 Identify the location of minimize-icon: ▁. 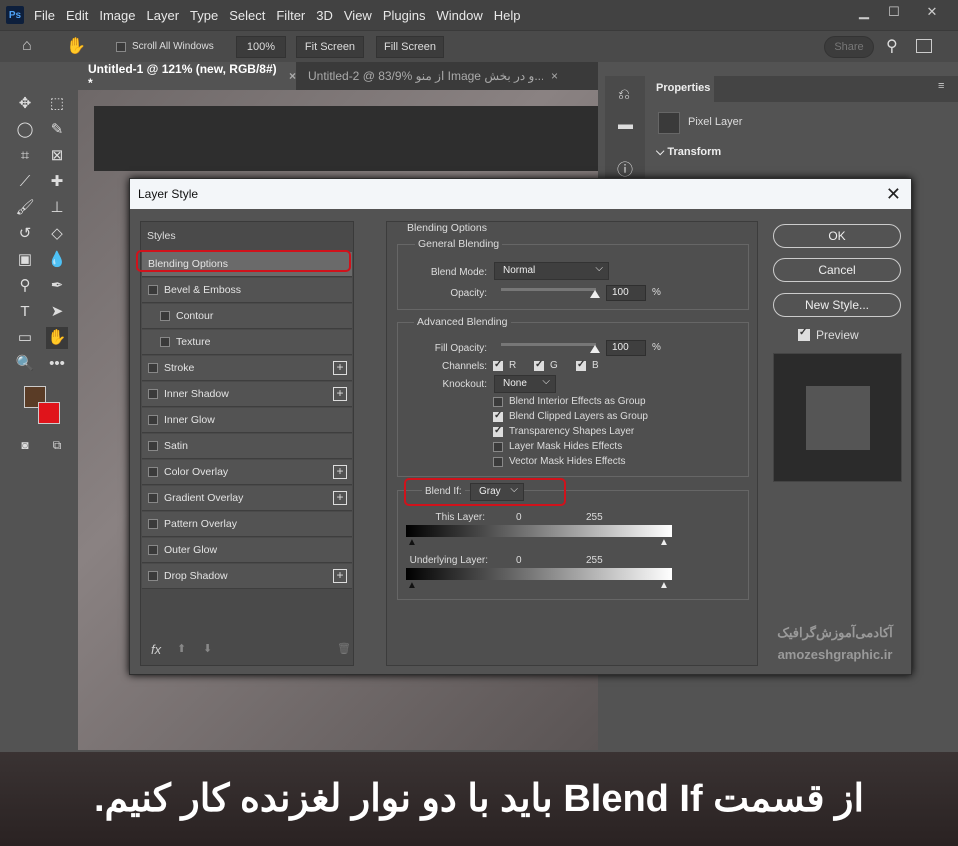
(864, 14).